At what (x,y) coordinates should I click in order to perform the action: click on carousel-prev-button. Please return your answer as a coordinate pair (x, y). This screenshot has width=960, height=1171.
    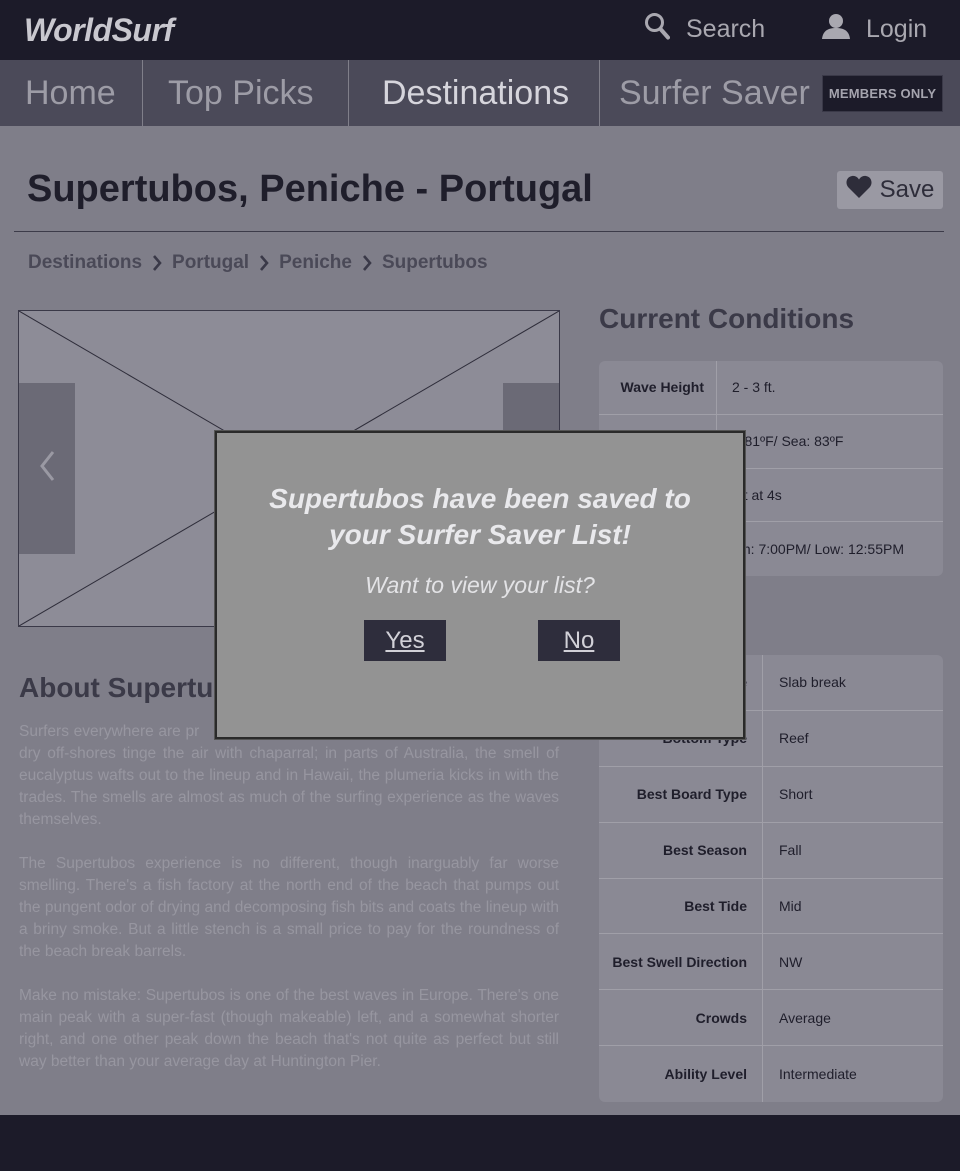
    Looking at the image, I should click on (47, 468).